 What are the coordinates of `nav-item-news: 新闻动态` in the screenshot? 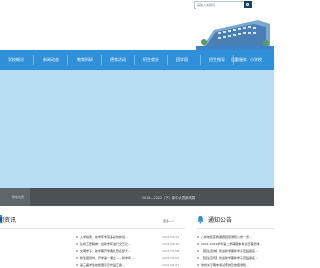 It's located at (51, 60).